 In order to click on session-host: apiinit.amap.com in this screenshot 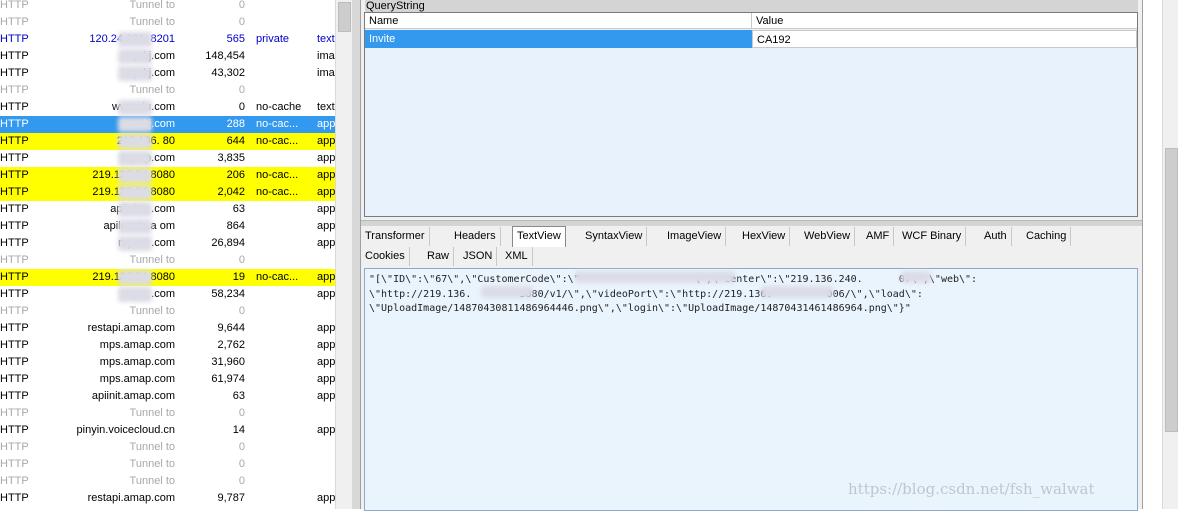, I will do `click(133, 396)`.